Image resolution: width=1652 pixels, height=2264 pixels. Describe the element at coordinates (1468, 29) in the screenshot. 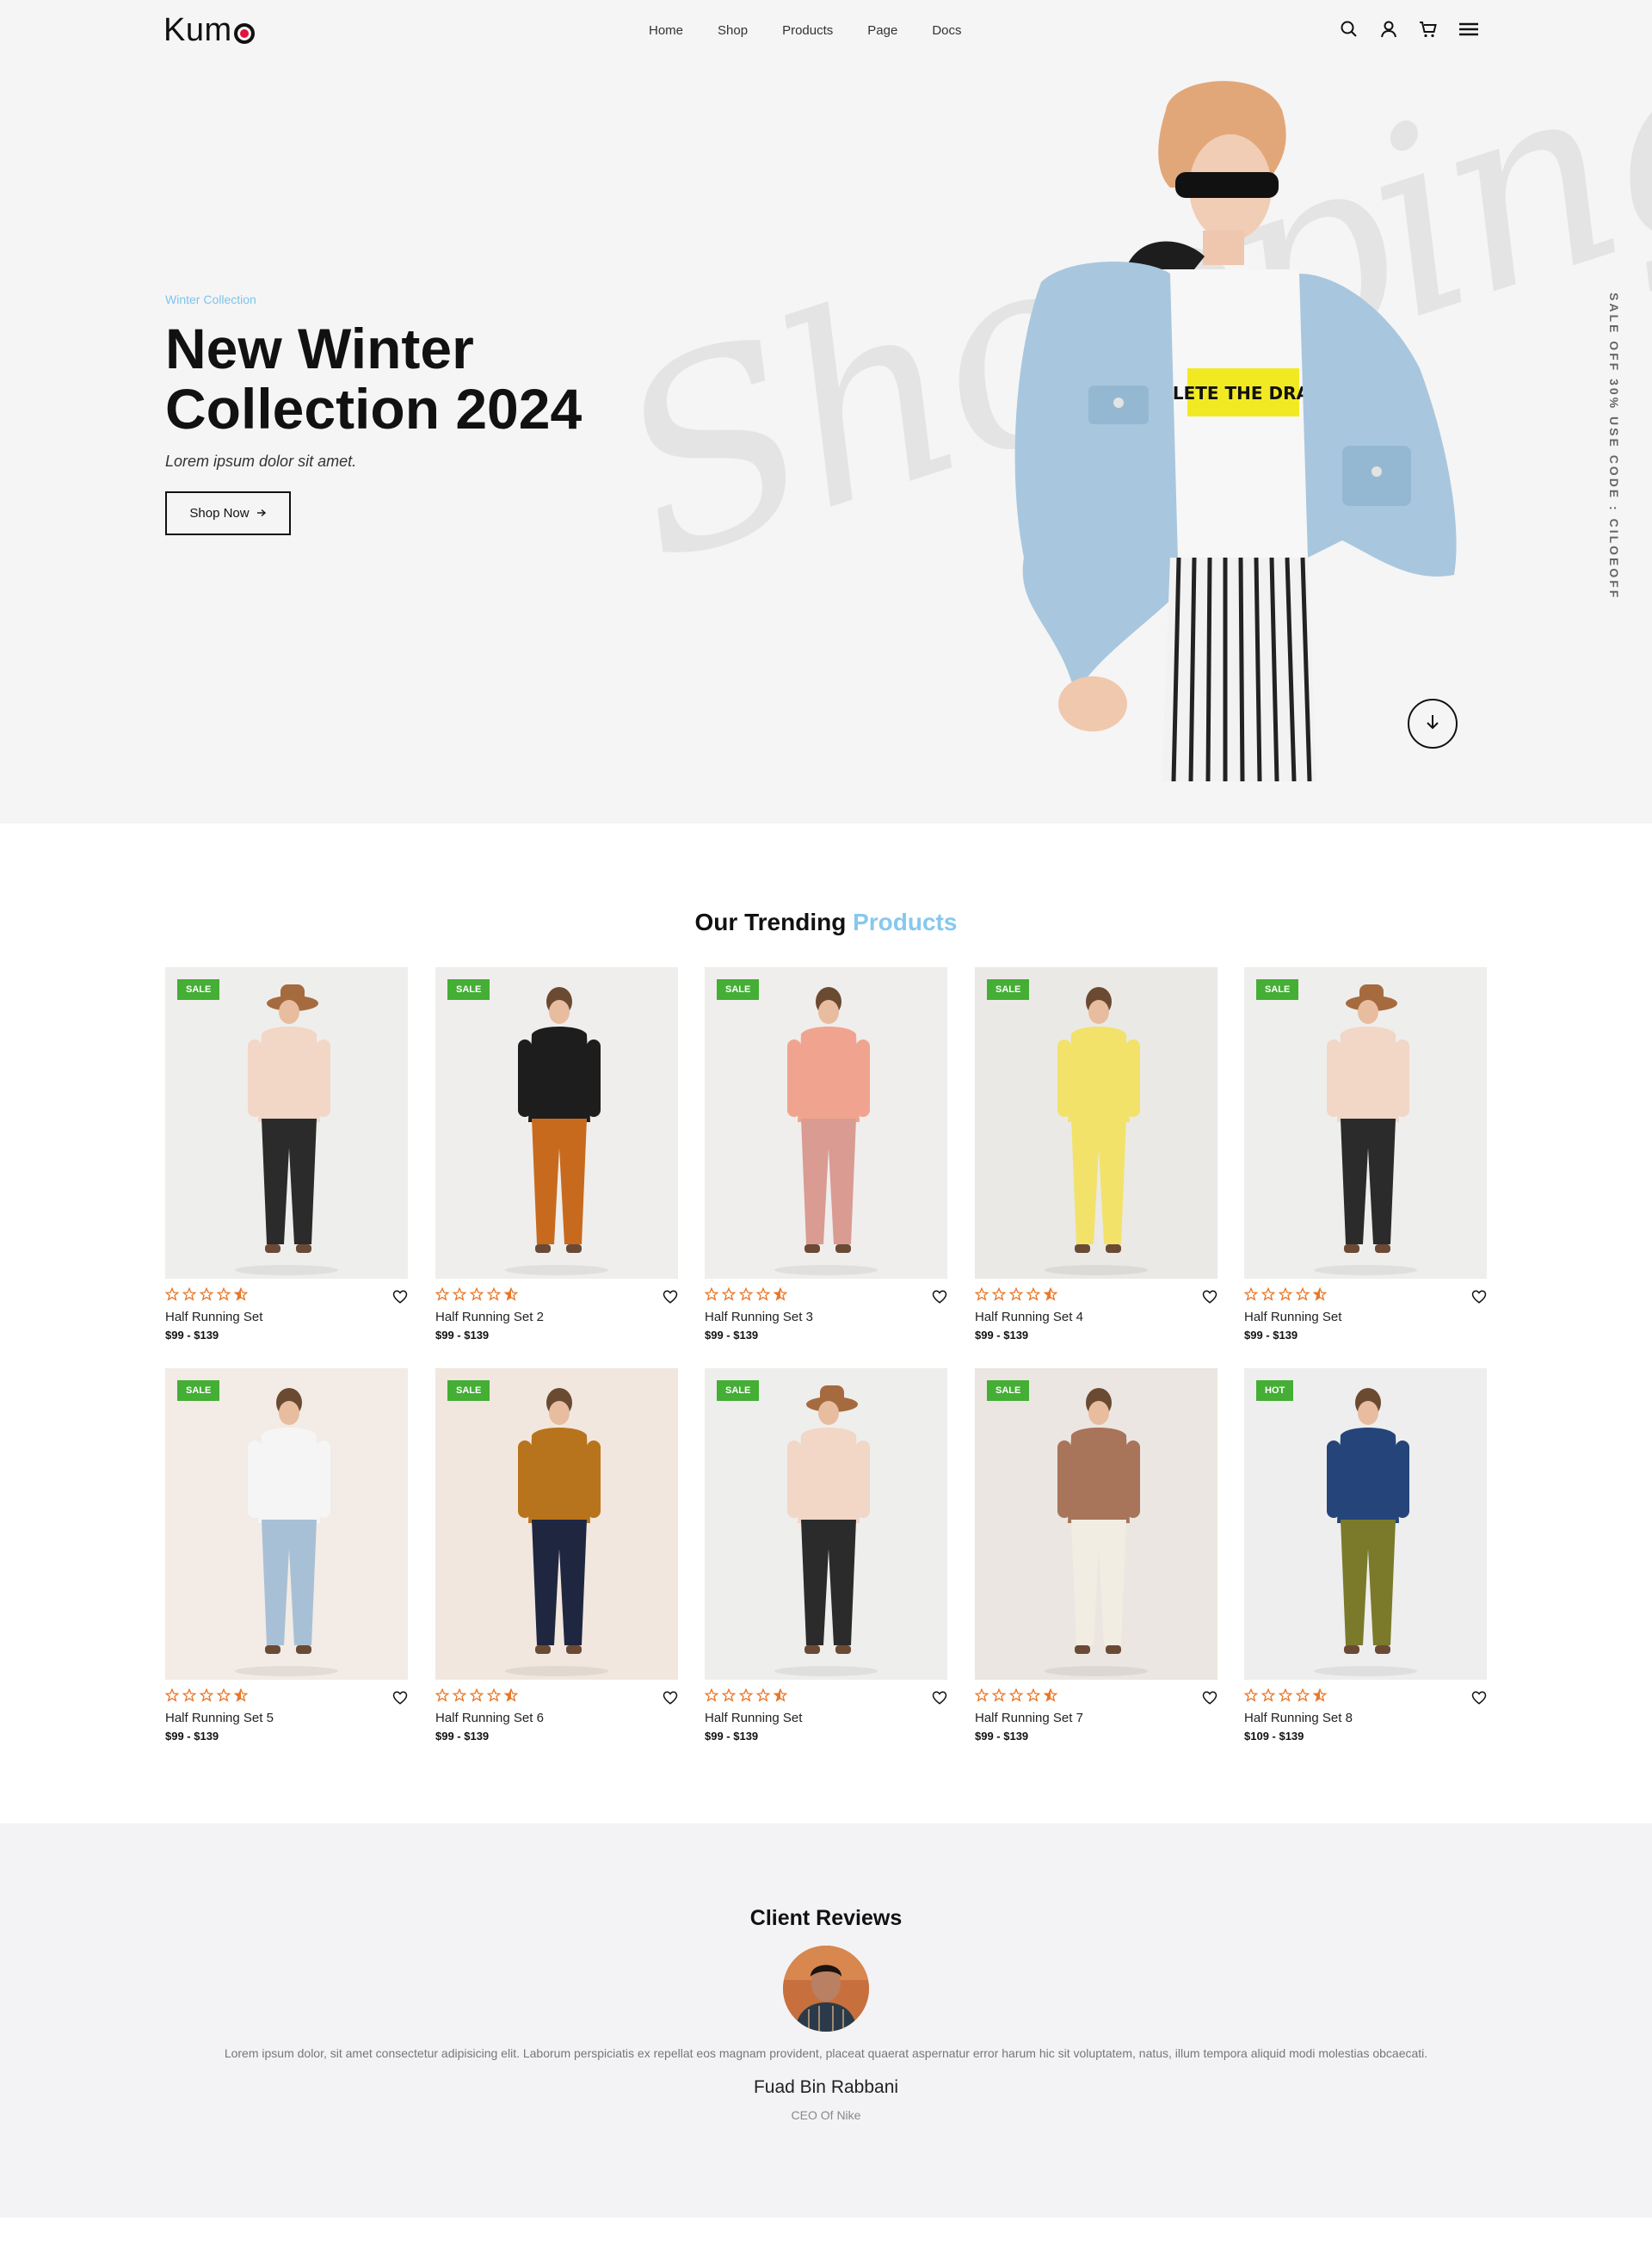

I see `menu-icon` at that location.